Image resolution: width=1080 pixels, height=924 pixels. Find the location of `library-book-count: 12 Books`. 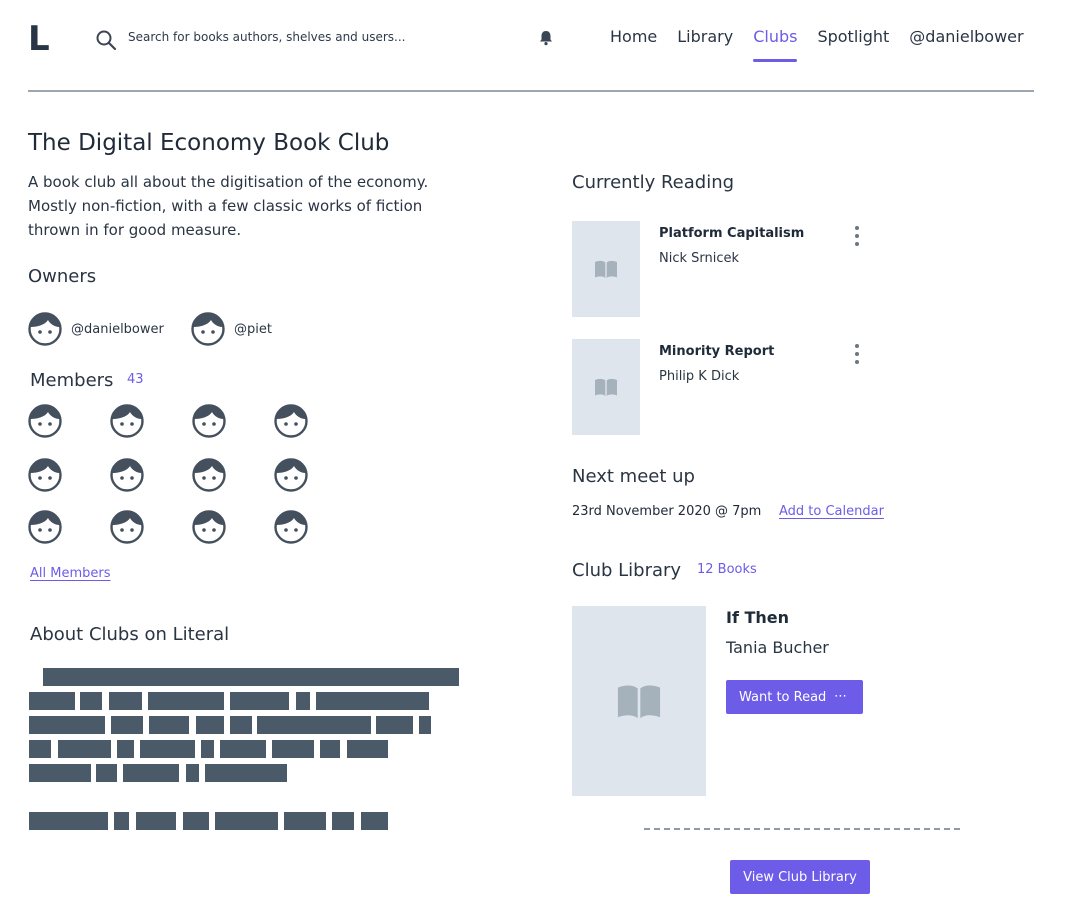

library-book-count: 12 Books is located at coordinates (727, 569).